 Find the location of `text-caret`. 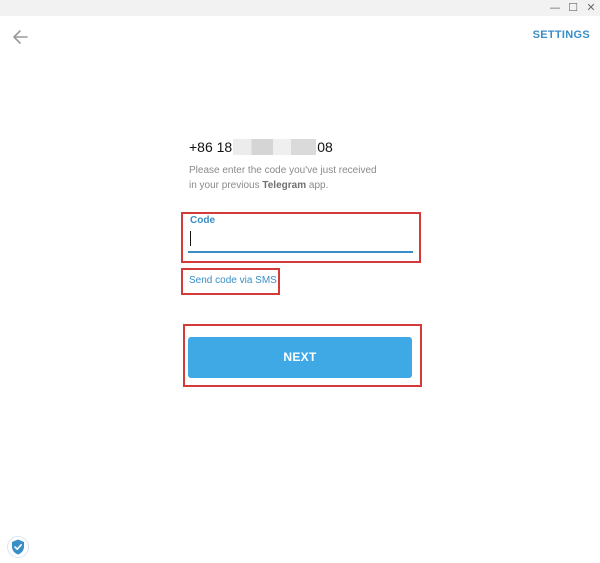

text-caret is located at coordinates (190, 238).